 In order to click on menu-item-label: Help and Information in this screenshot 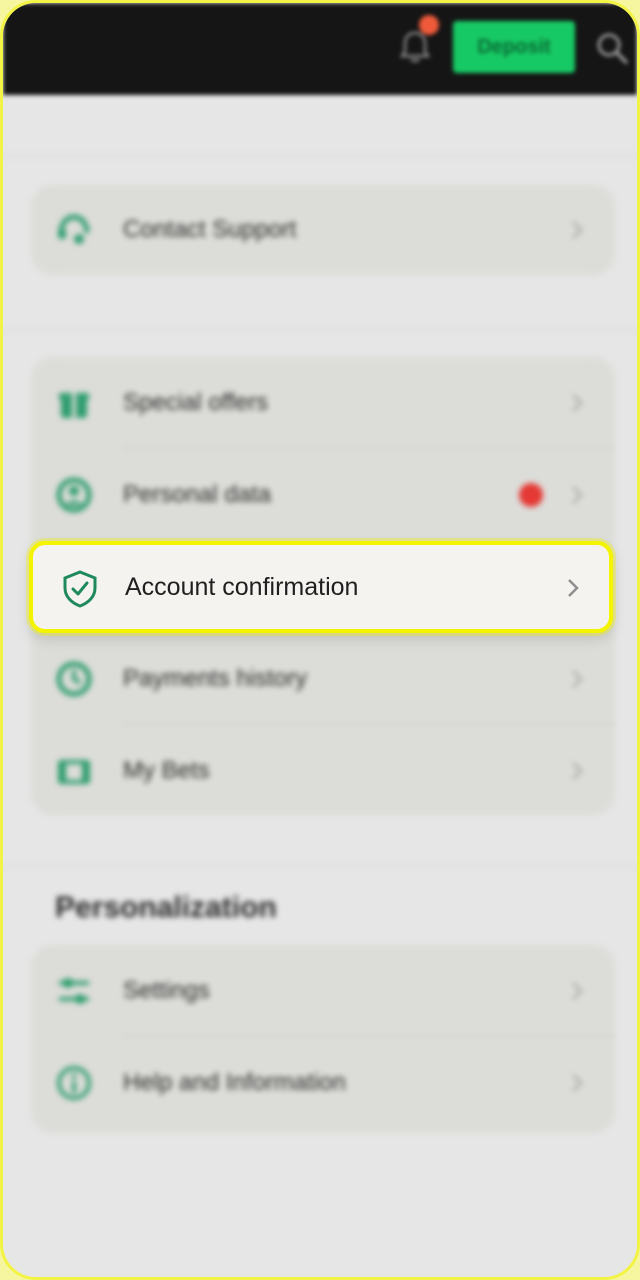, I will do `click(234, 1082)`.